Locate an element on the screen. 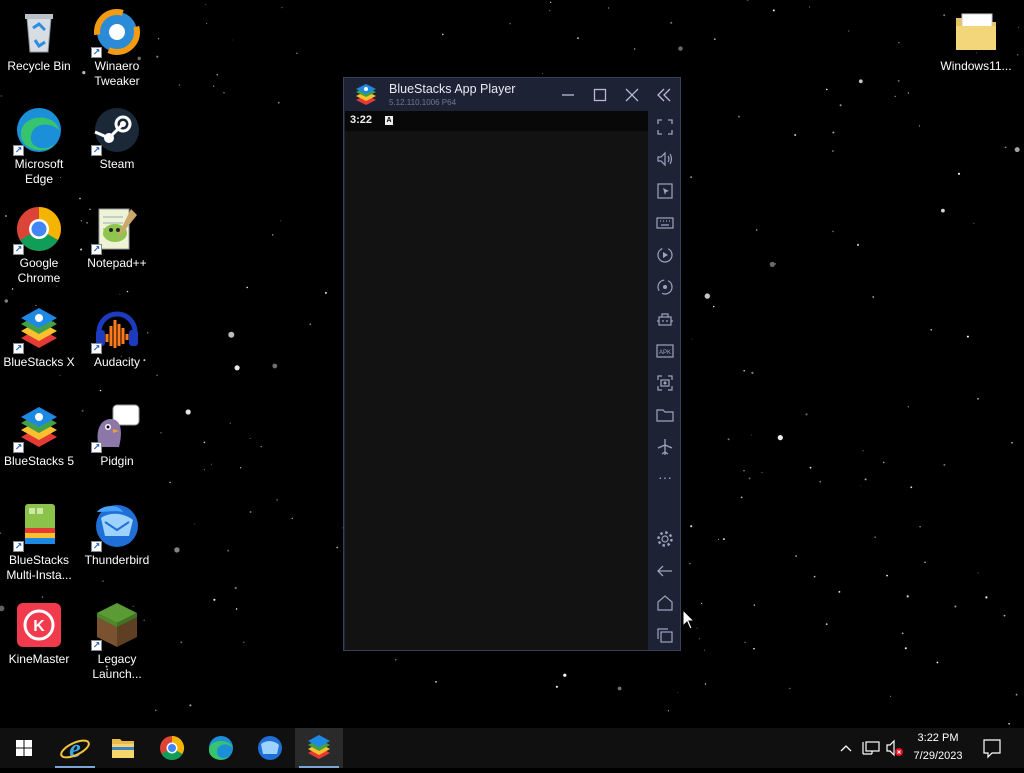 This screenshot has height=773, width=1024. back-button is located at coordinates (665, 571).